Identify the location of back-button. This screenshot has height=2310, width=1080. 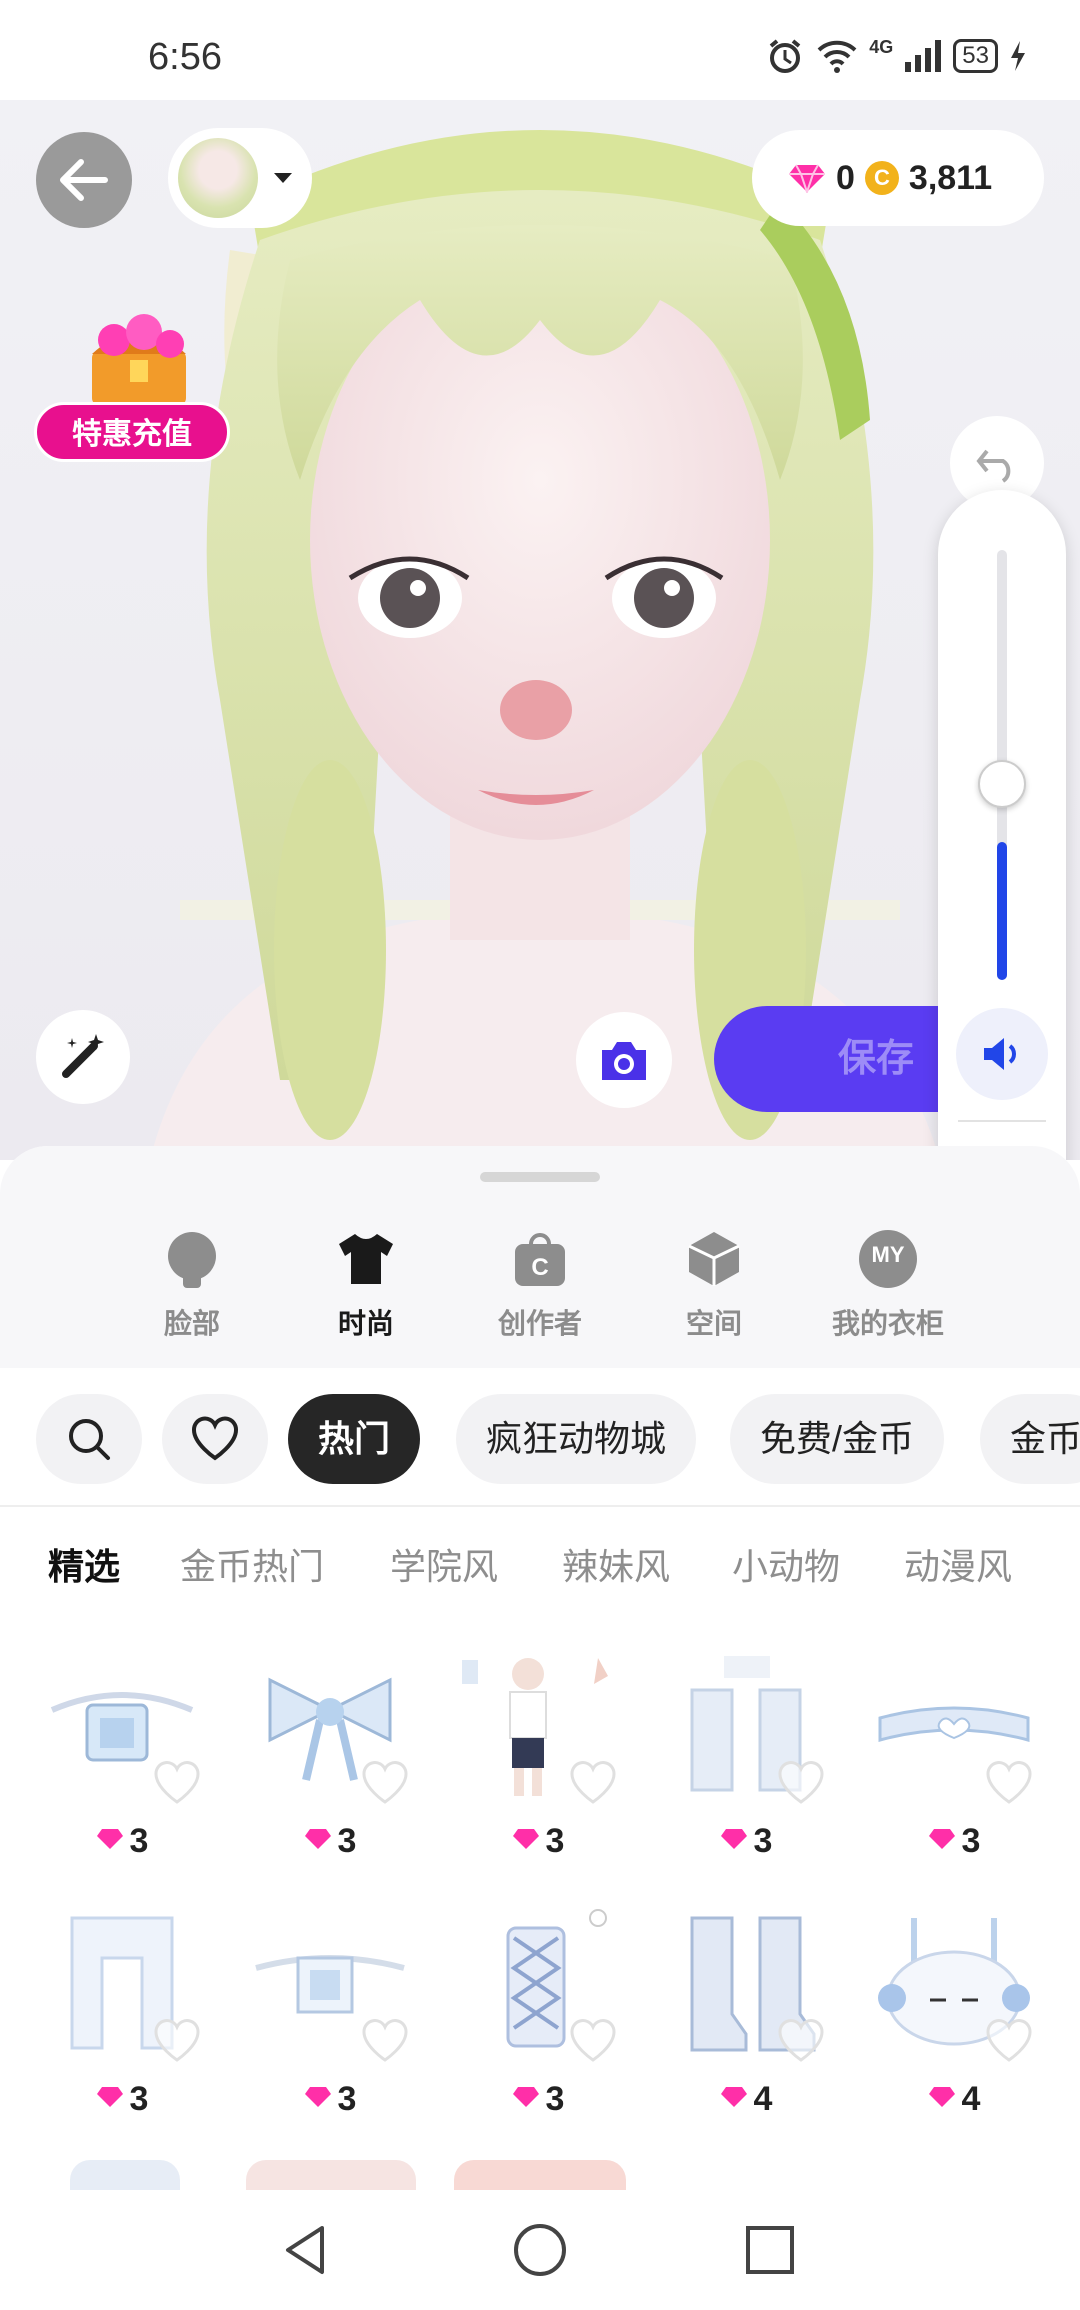
(84, 180).